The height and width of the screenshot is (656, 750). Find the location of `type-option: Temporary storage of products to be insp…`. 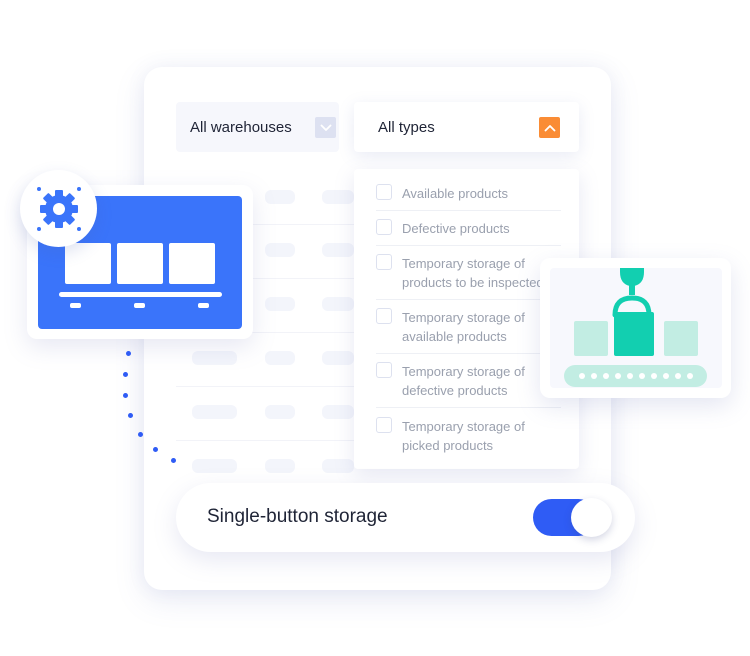

type-option: Temporary storage of products to be insp… is located at coordinates (468, 273).